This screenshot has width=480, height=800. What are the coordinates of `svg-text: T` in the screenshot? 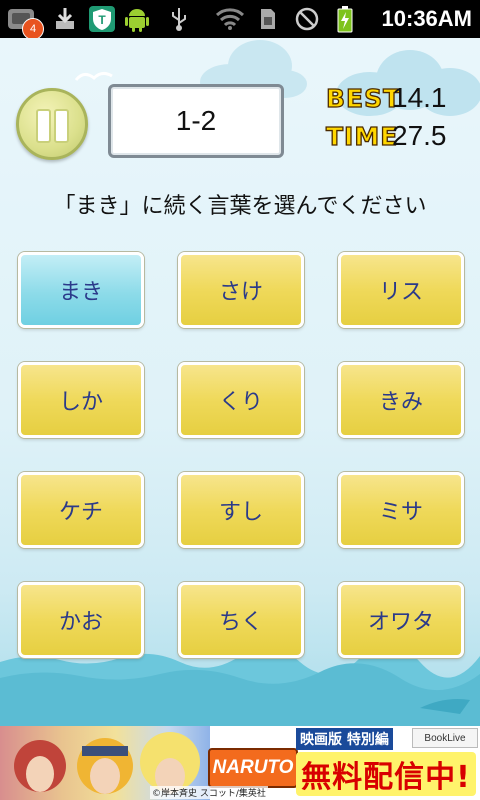 It's located at (102, 20).